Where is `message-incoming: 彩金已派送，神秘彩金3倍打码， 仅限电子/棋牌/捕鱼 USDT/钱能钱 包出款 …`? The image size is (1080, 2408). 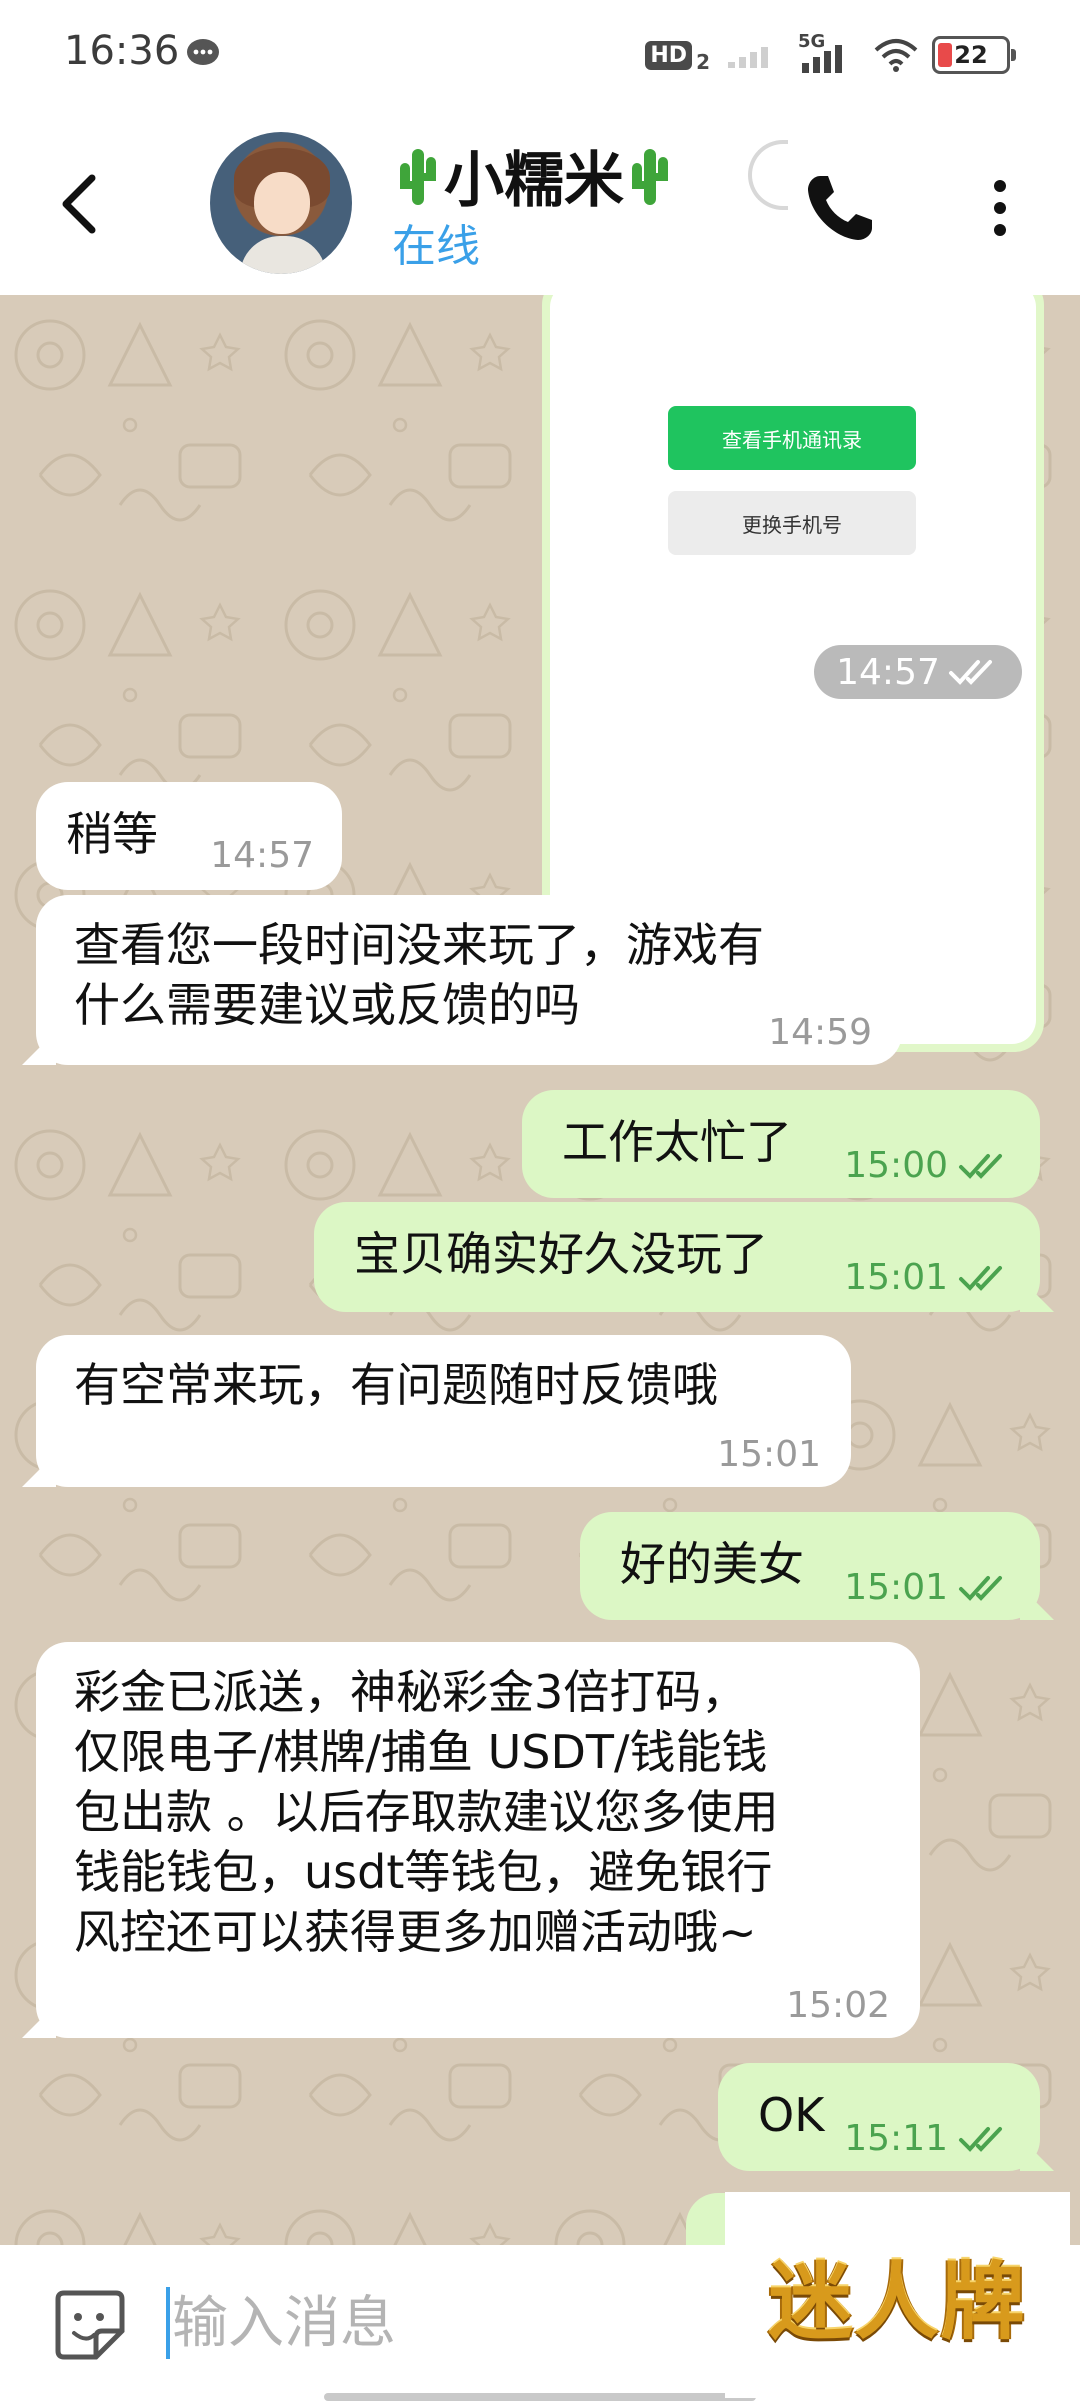
message-incoming: 彩金已派送，神秘彩金3倍打码， 仅限电子/棋牌/捕鱼 USDT/钱能钱 包出款 … is located at coordinates (478, 1840).